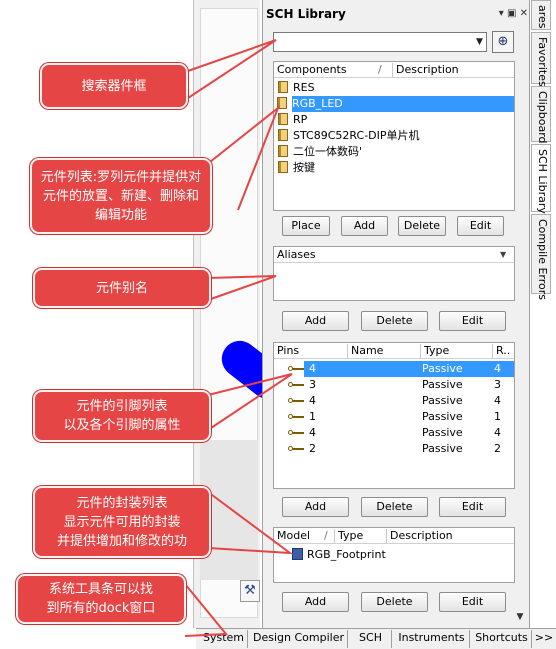 The width and height of the screenshot is (556, 649). Describe the element at coordinates (250, 523) in the screenshot. I see `footprint-pointer-line` at that location.